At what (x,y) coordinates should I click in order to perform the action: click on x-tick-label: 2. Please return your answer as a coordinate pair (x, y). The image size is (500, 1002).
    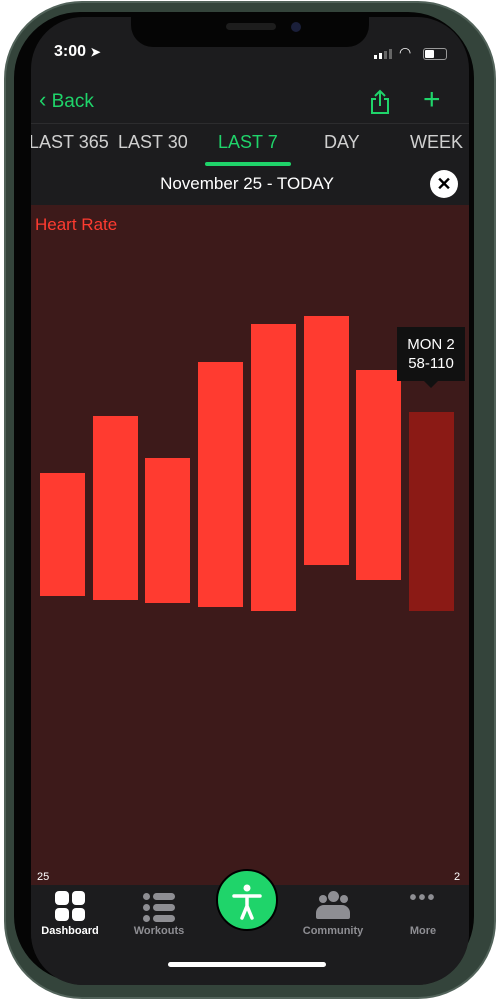
    Looking at the image, I should click on (457, 877).